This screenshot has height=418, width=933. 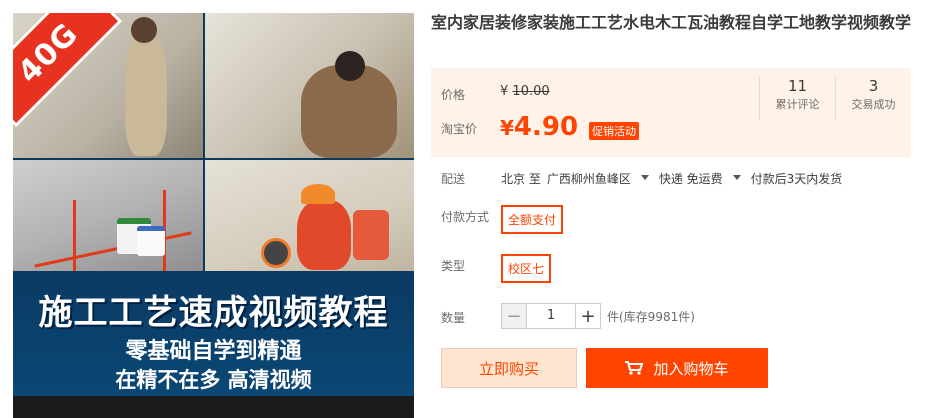 I want to click on delivery-label: 配送, so click(x=453, y=179).